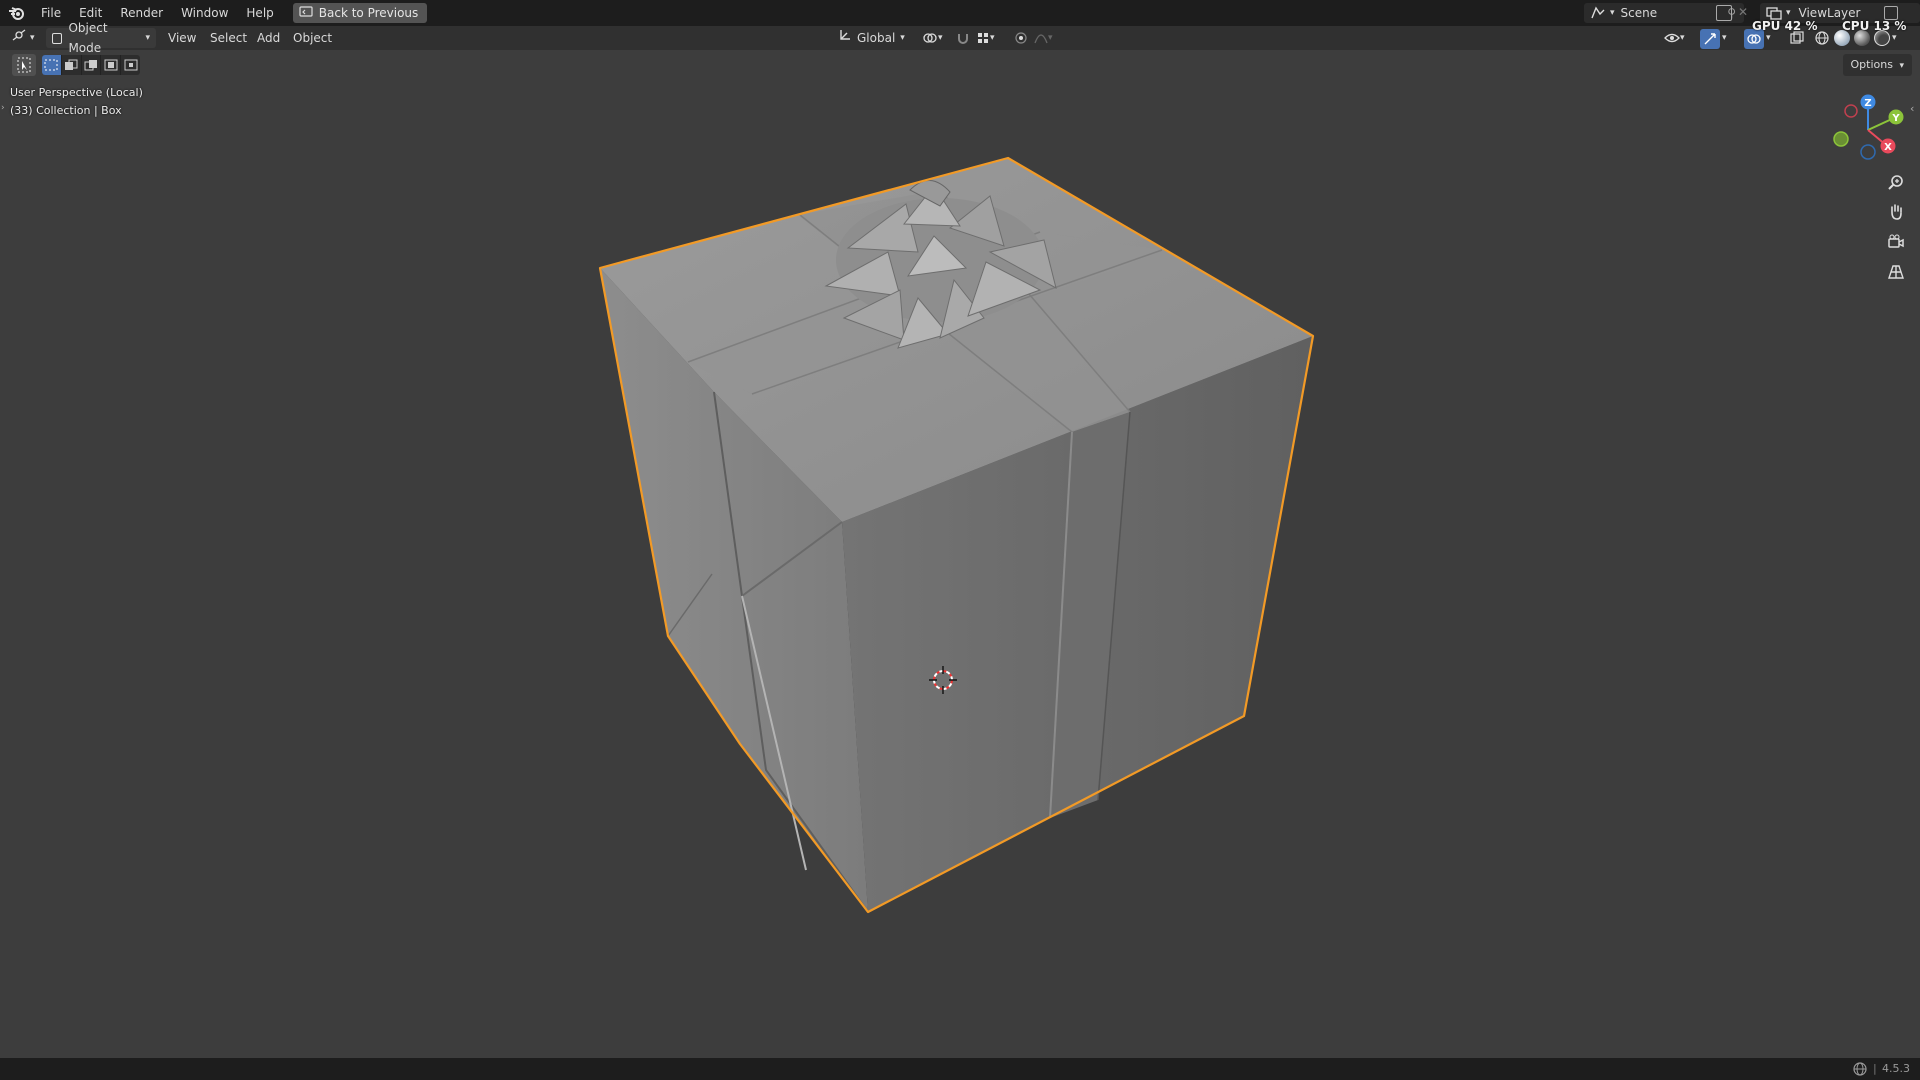 Image resolution: width=1920 pixels, height=1080 pixels. I want to click on status-bar: | 4.5.3, so click(960, 1069).